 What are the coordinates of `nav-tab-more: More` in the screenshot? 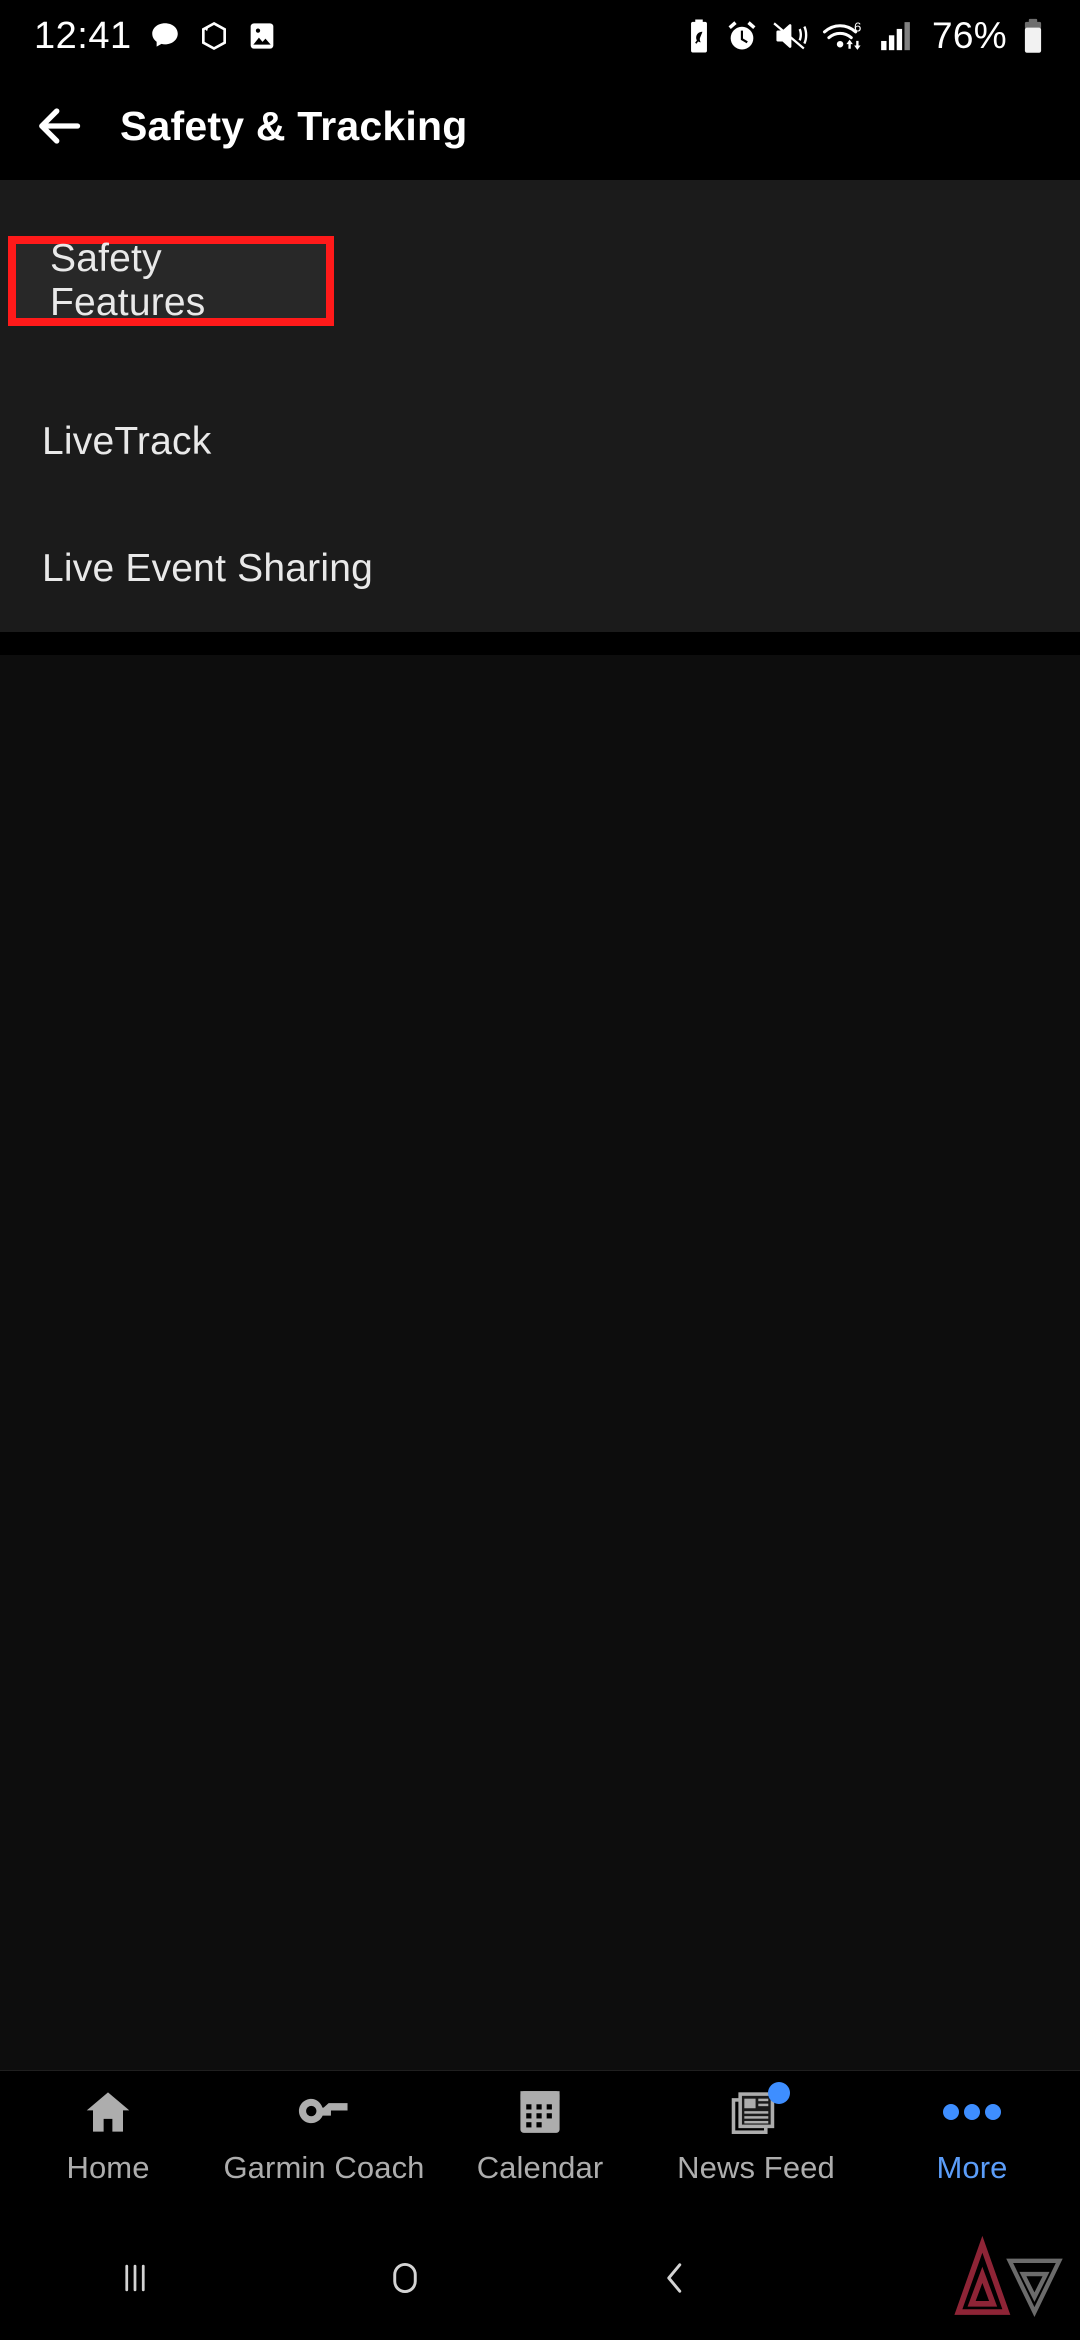 It's located at (972, 2135).